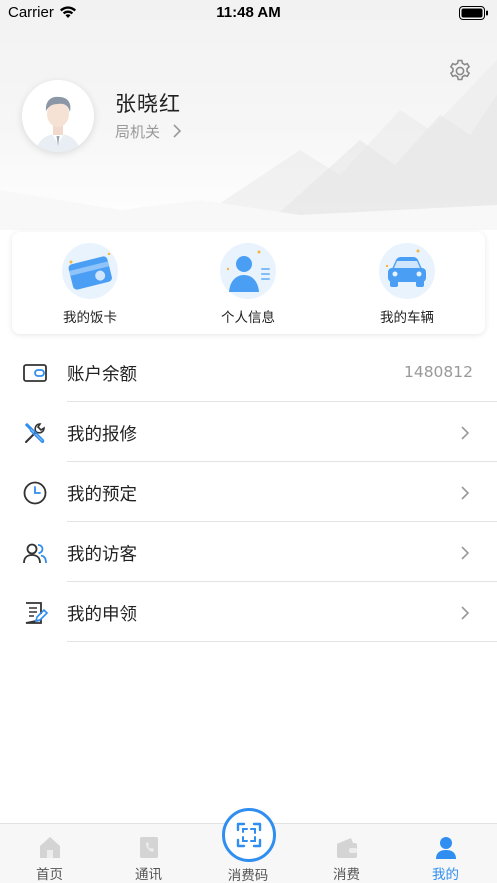 The image size is (497, 883). Describe the element at coordinates (438, 372) in the screenshot. I see `balance-value: 1480812` at that location.